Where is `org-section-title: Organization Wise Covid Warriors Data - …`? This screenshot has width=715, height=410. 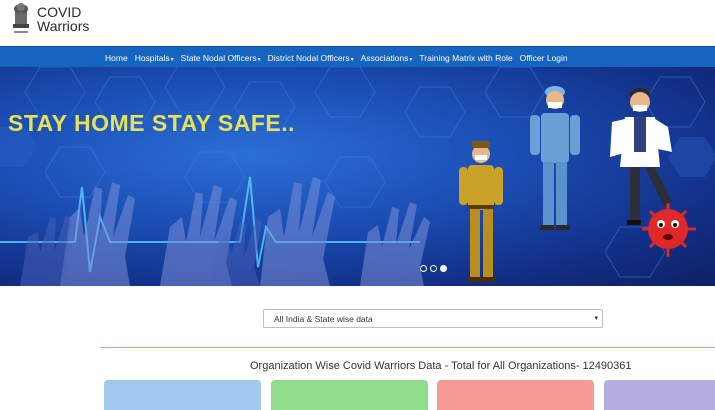
org-section-title: Organization Wise Covid Warriors Data - … is located at coordinates (441, 366).